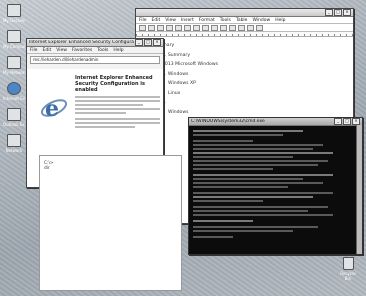 Image resolution: width=366 pixels, height=296 pixels. I want to click on notepad-text: C:\> dir, so click(49, 166).